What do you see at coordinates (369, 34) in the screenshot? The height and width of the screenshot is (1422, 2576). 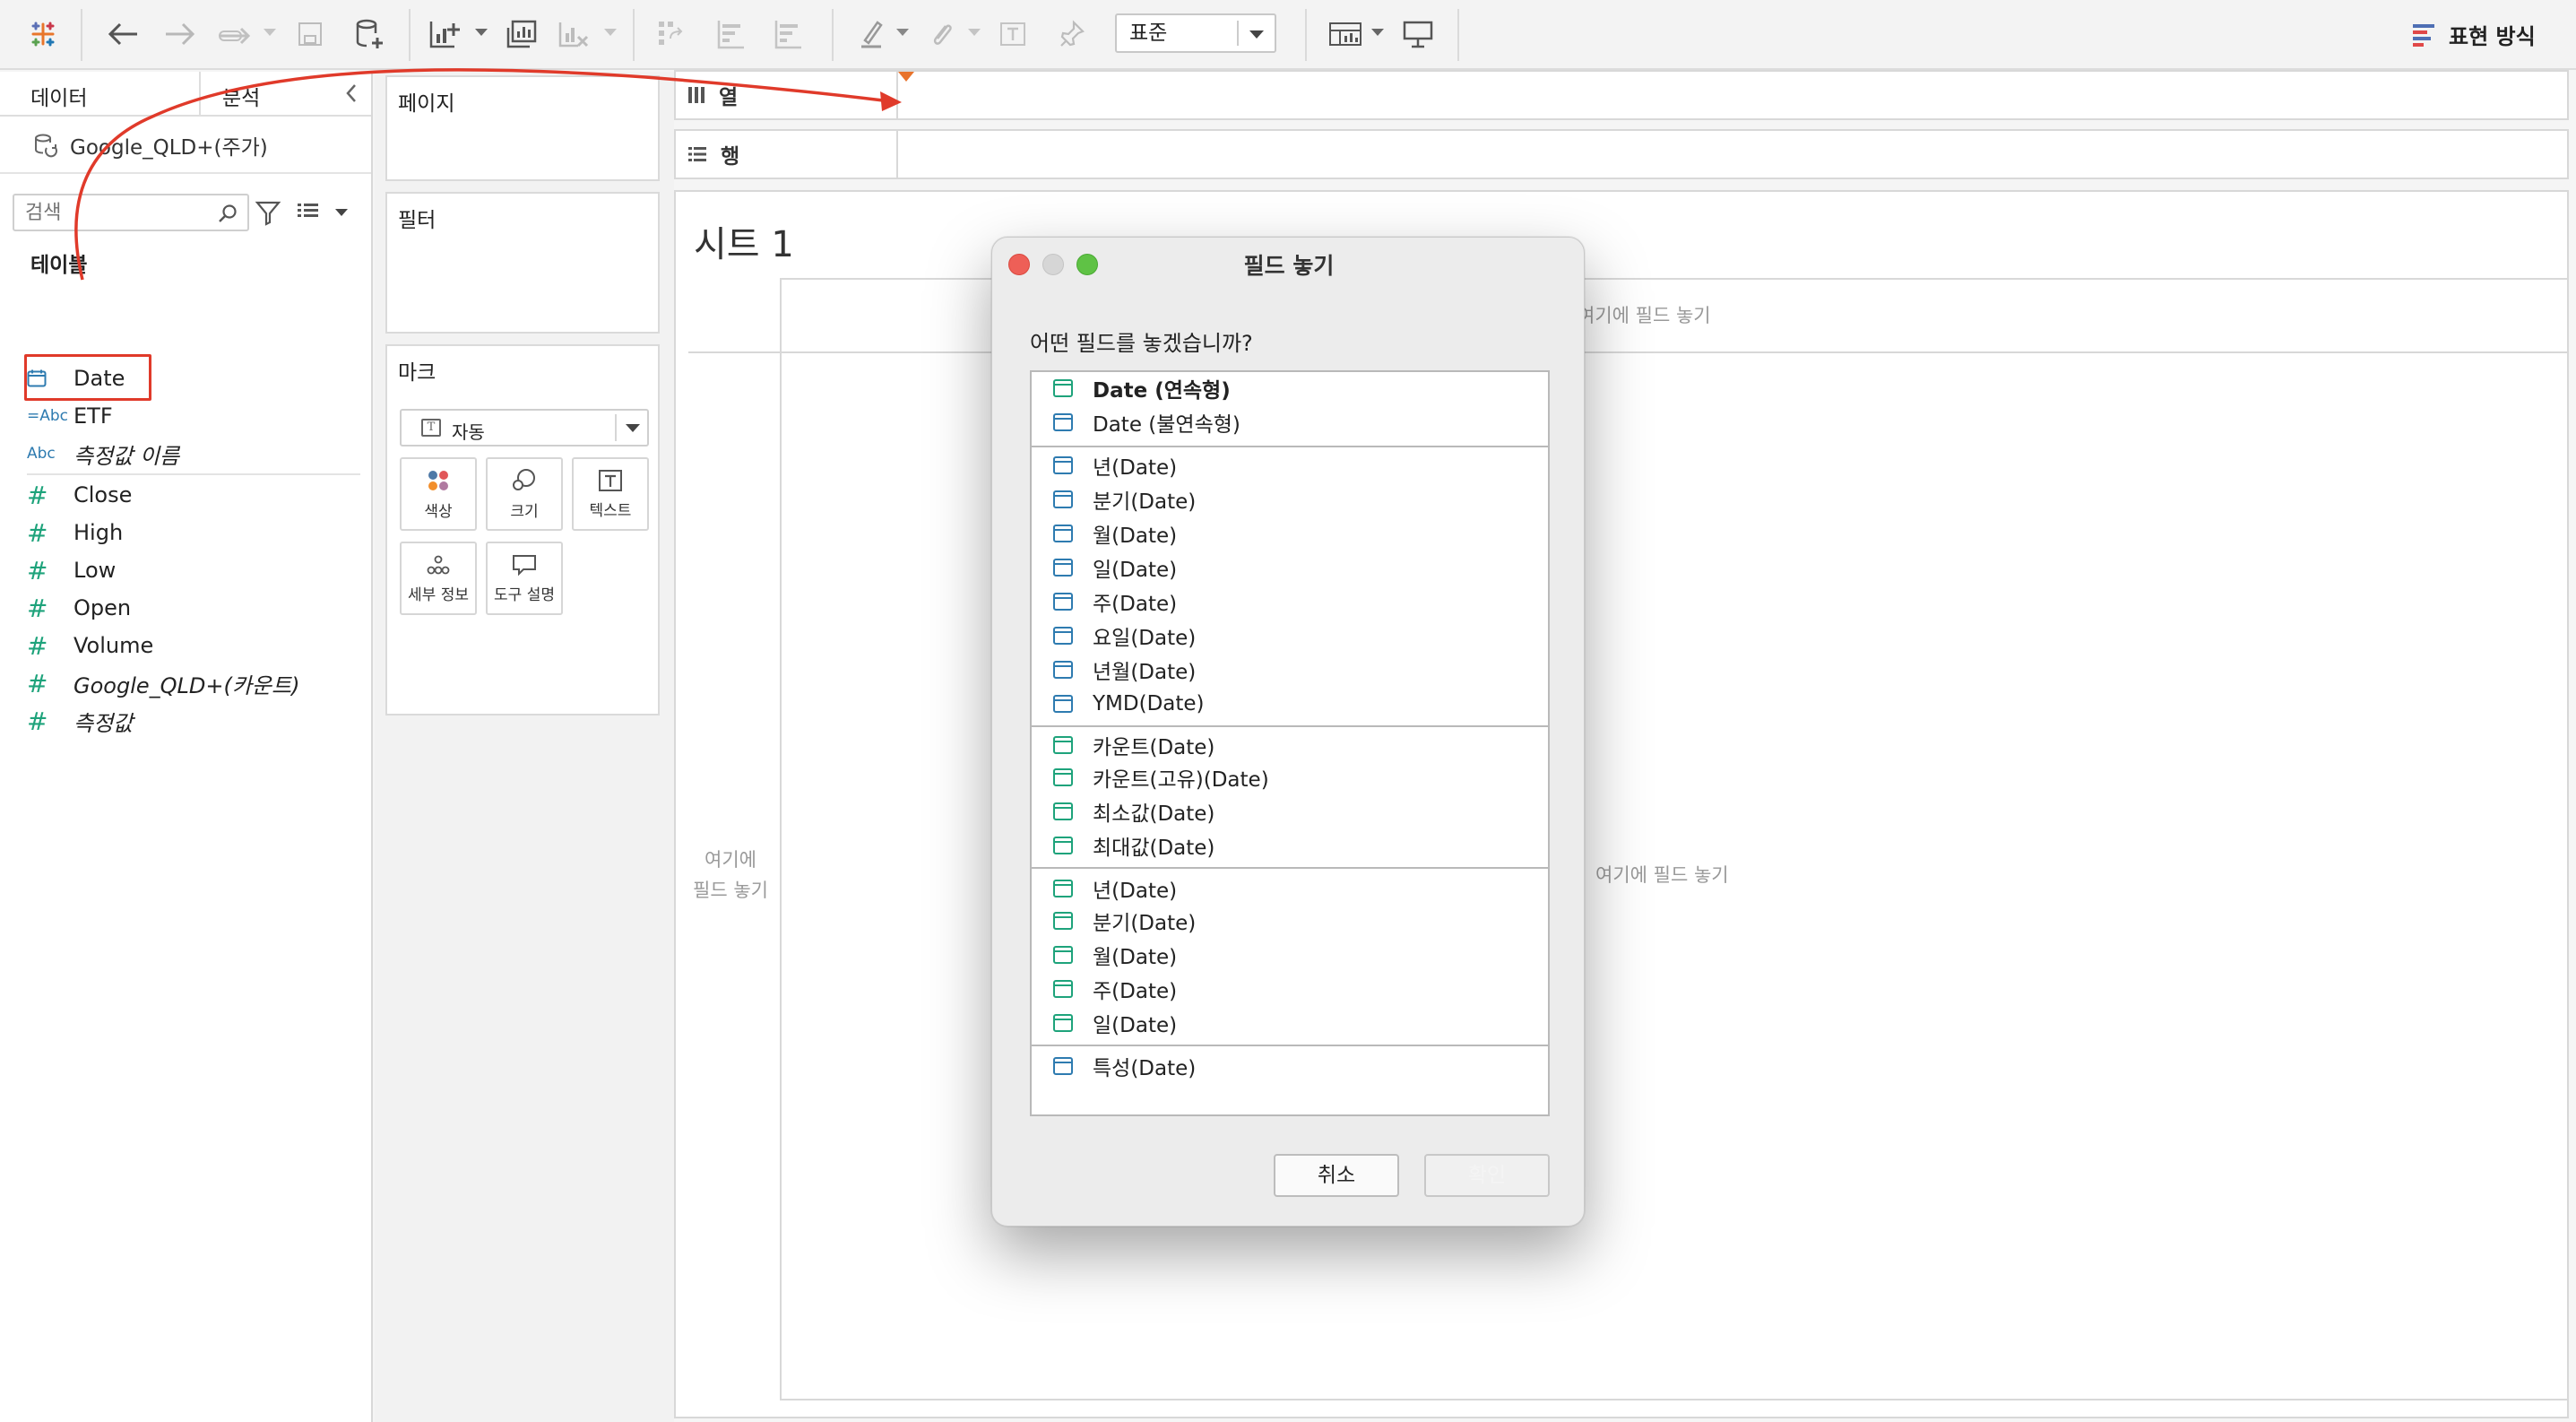 I see `new-datasource-icon` at bounding box center [369, 34].